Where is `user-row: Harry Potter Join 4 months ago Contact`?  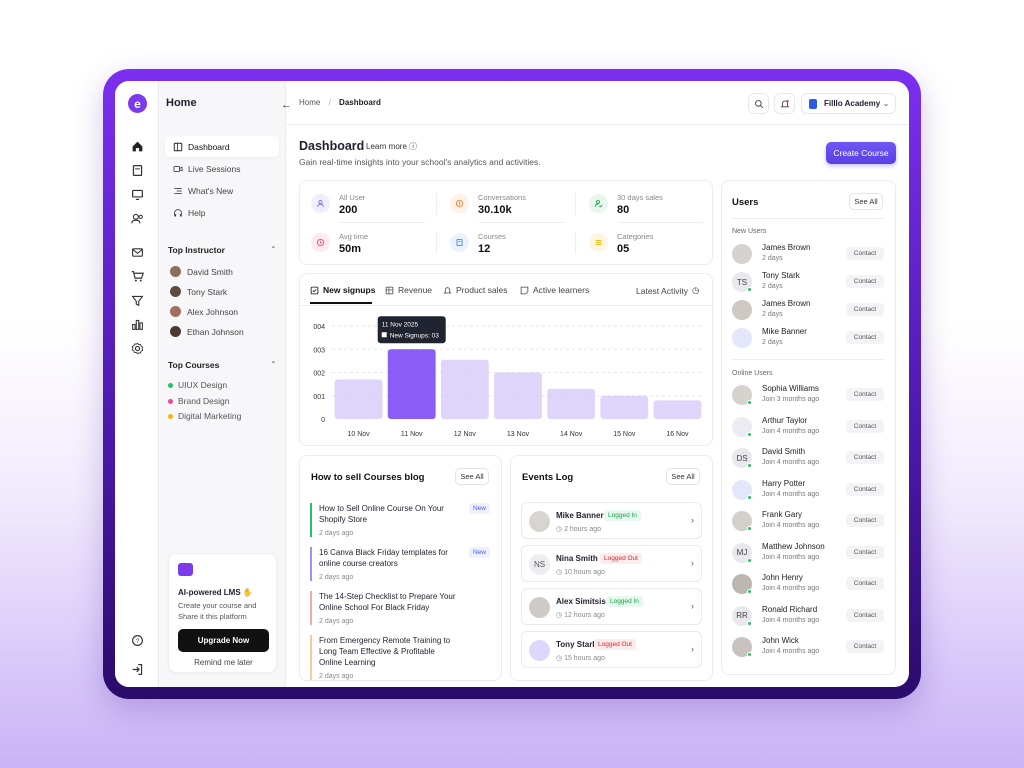 user-row: Harry Potter Join 4 months ago Contact is located at coordinates (808, 491).